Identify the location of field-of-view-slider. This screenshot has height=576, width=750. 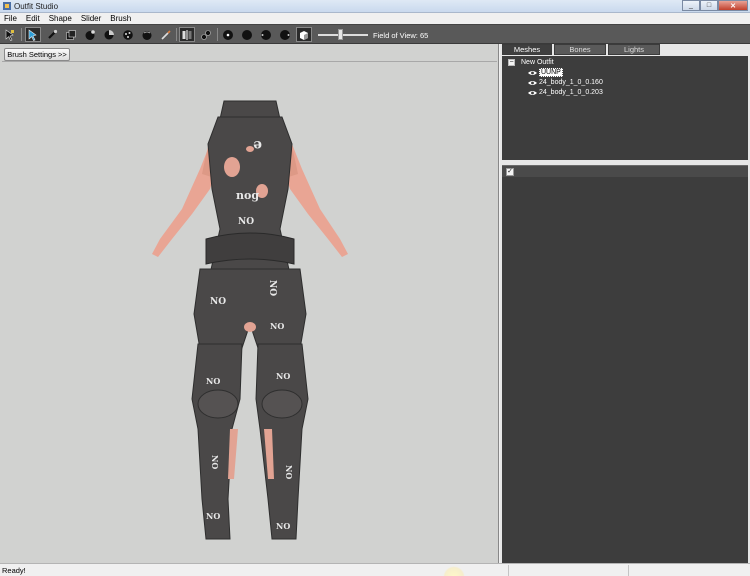
(343, 35).